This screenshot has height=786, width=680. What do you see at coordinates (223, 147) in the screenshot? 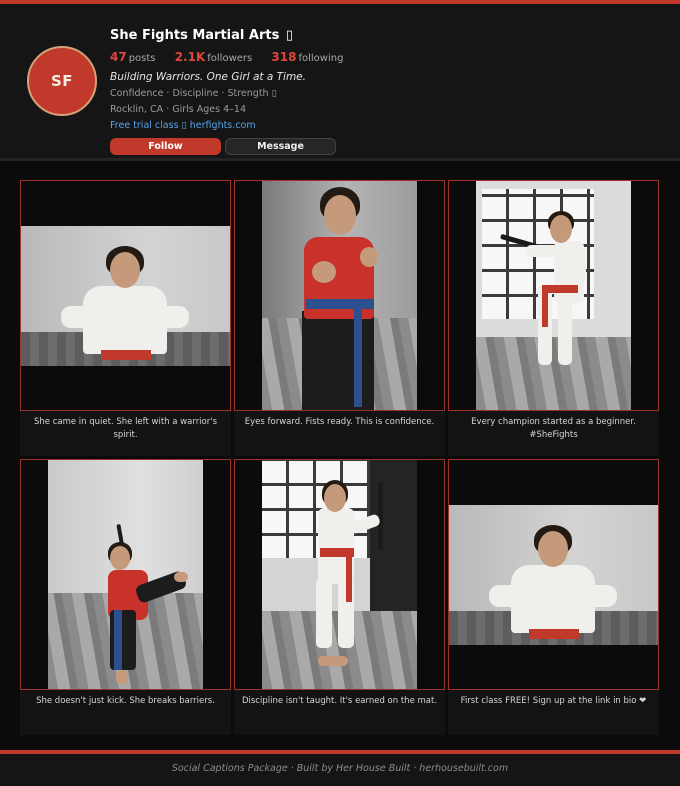
I see `profile-actions: Follow Message` at bounding box center [223, 147].